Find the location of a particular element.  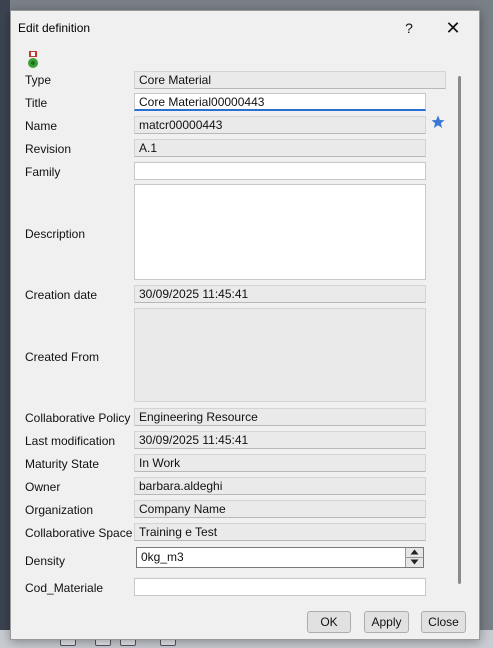

description-label: Description is located at coordinates (55, 234).